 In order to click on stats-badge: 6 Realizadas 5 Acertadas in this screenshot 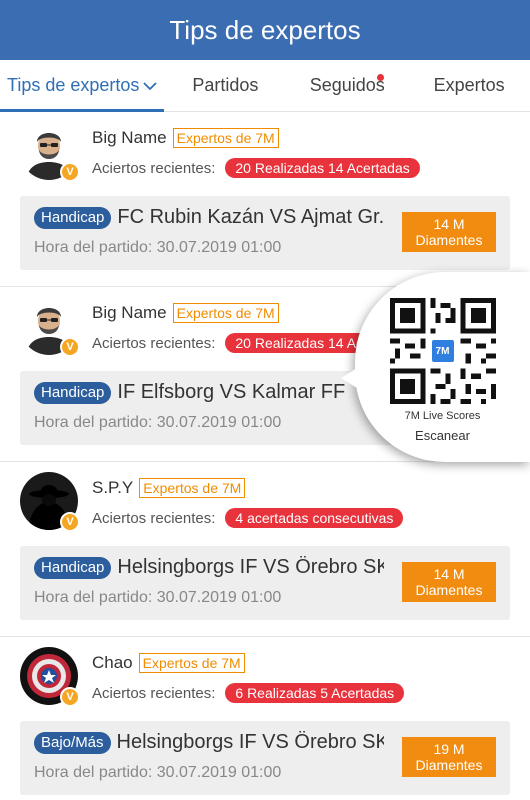, I will do `click(315, 693)`.